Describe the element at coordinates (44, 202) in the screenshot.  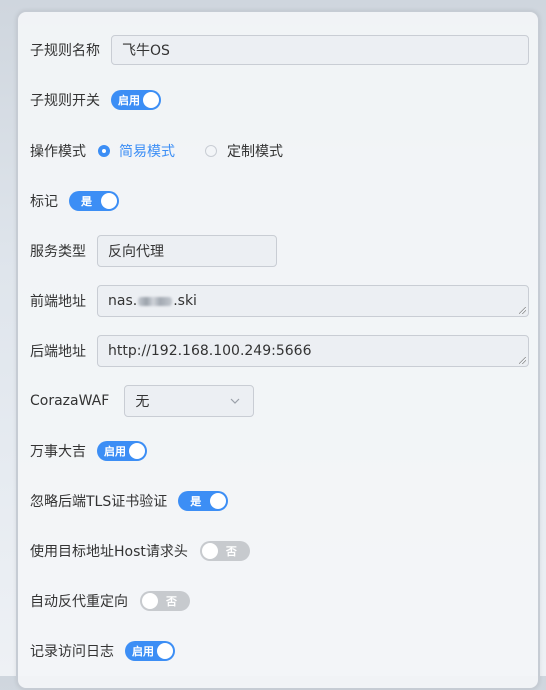
I see `mark-label: 标记` at that location.